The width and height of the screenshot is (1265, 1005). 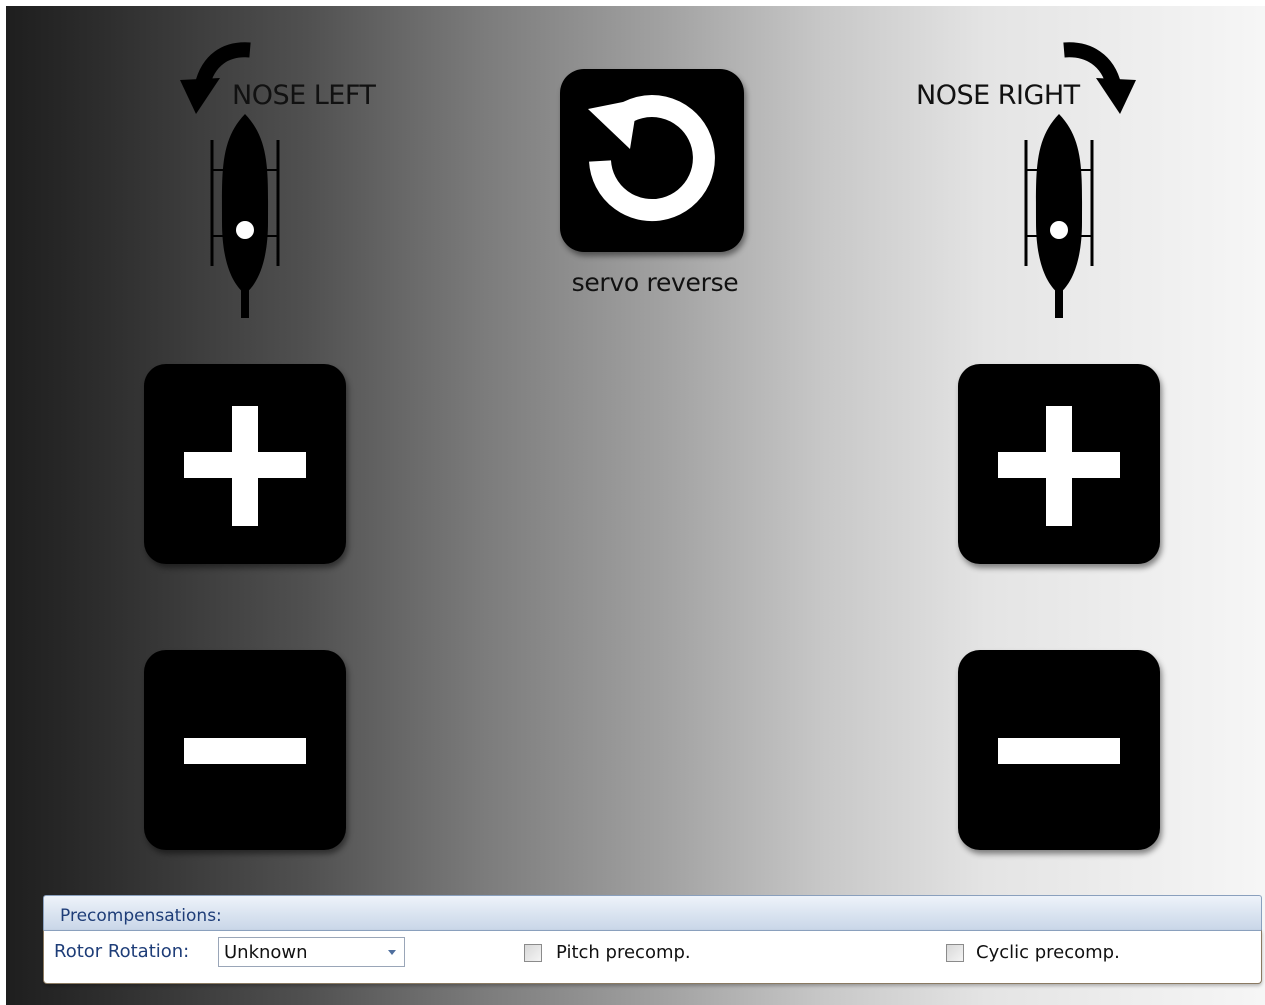 What do you see at coordinates (655, 282) in the screenshot?
I see `servo-reverse-label: servo reverse` at bounding box center [655, 282].